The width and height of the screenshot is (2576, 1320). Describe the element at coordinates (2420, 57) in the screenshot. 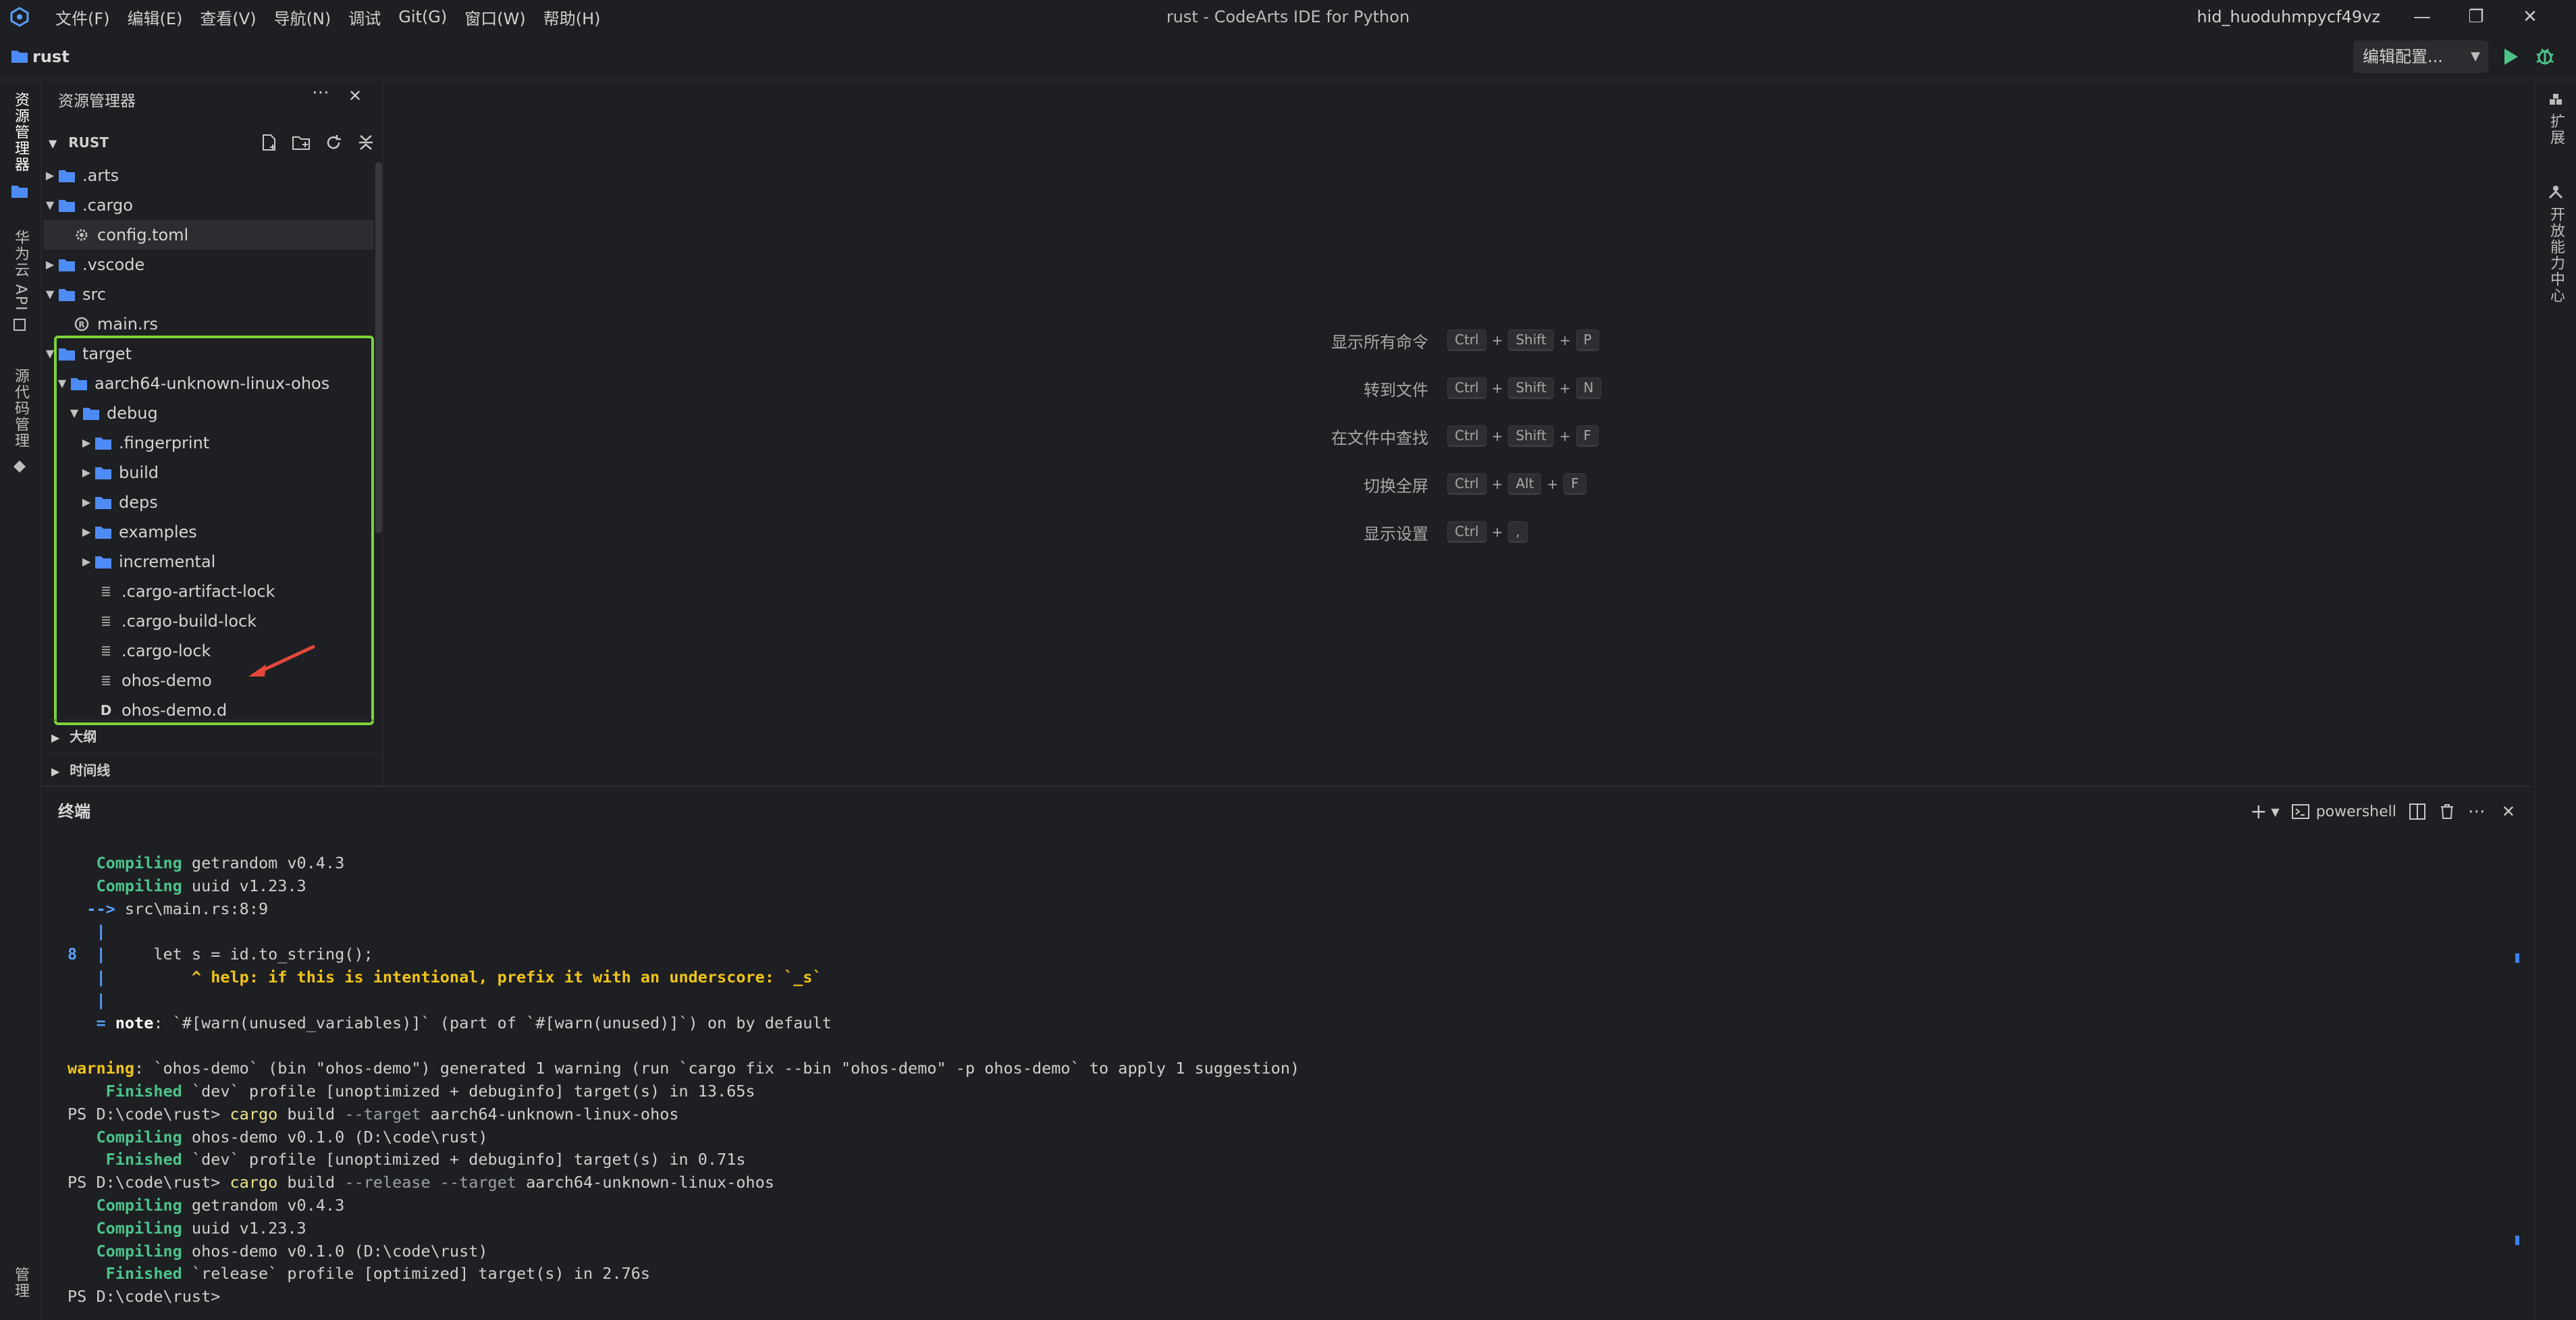

I see `run-config-dropdown: 编辑配置... ▼` at that location.